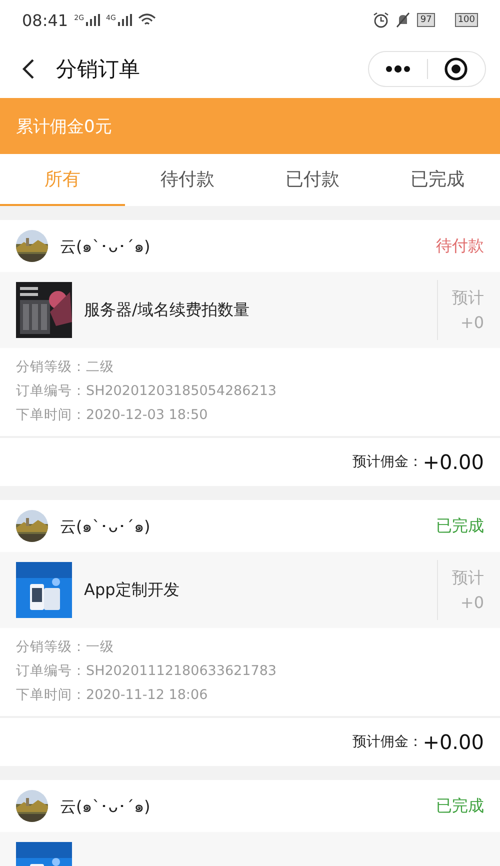  I want to click on back-icon, so click(28, 69).